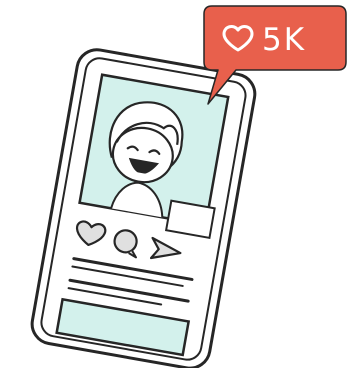  Describe the element at coordinates (284, 40) in the screenshot. I see `likes-count: 5K` at that location.